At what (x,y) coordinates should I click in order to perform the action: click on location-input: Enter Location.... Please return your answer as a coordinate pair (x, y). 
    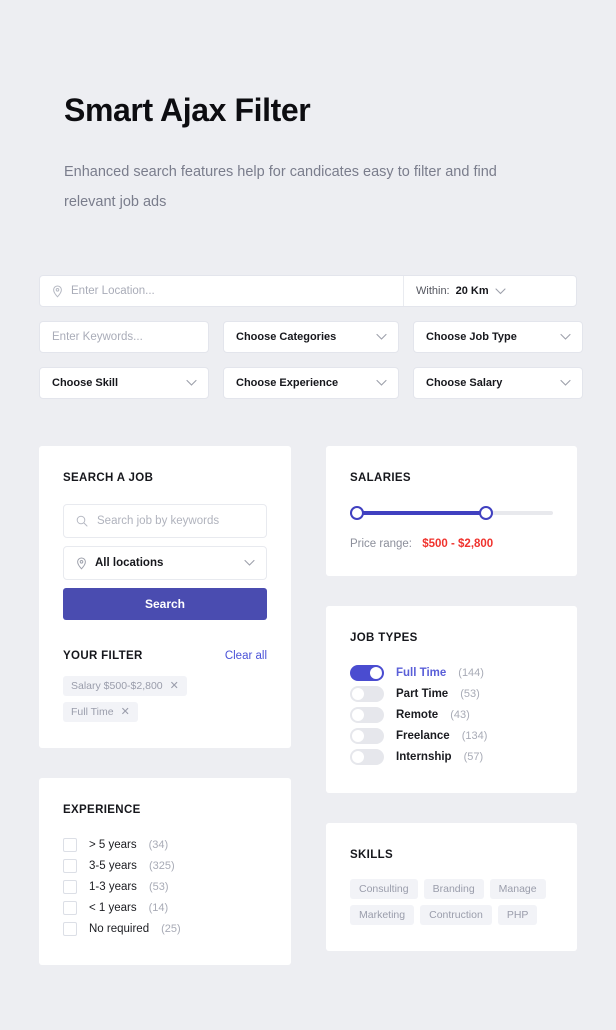
    Looking at the image, I should click on (222, 291).